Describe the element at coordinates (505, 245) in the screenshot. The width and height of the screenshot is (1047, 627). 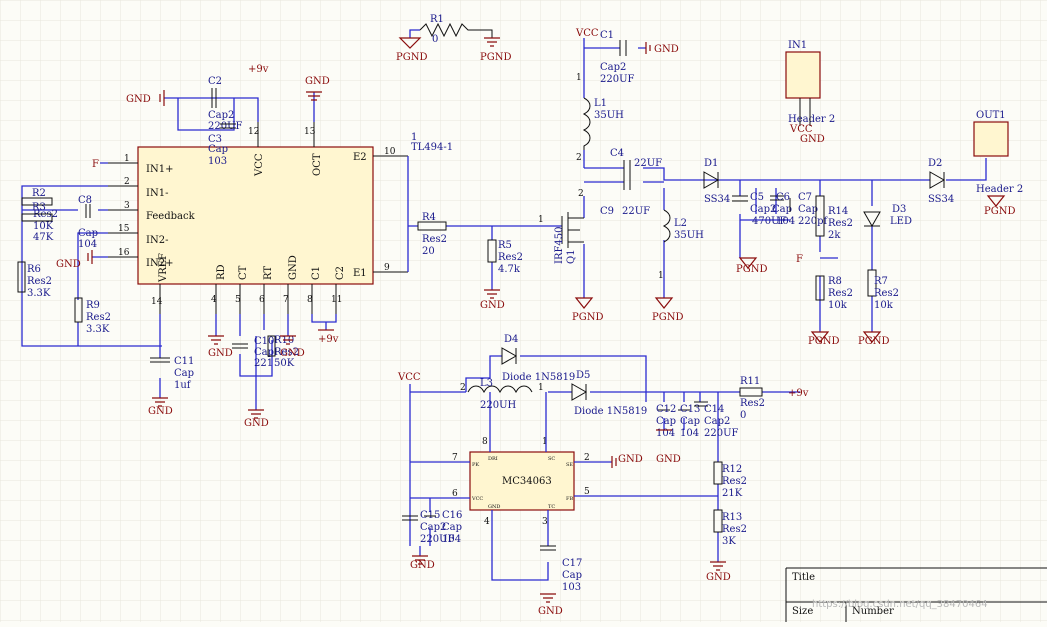
I see `svg-text: R5` at that location.